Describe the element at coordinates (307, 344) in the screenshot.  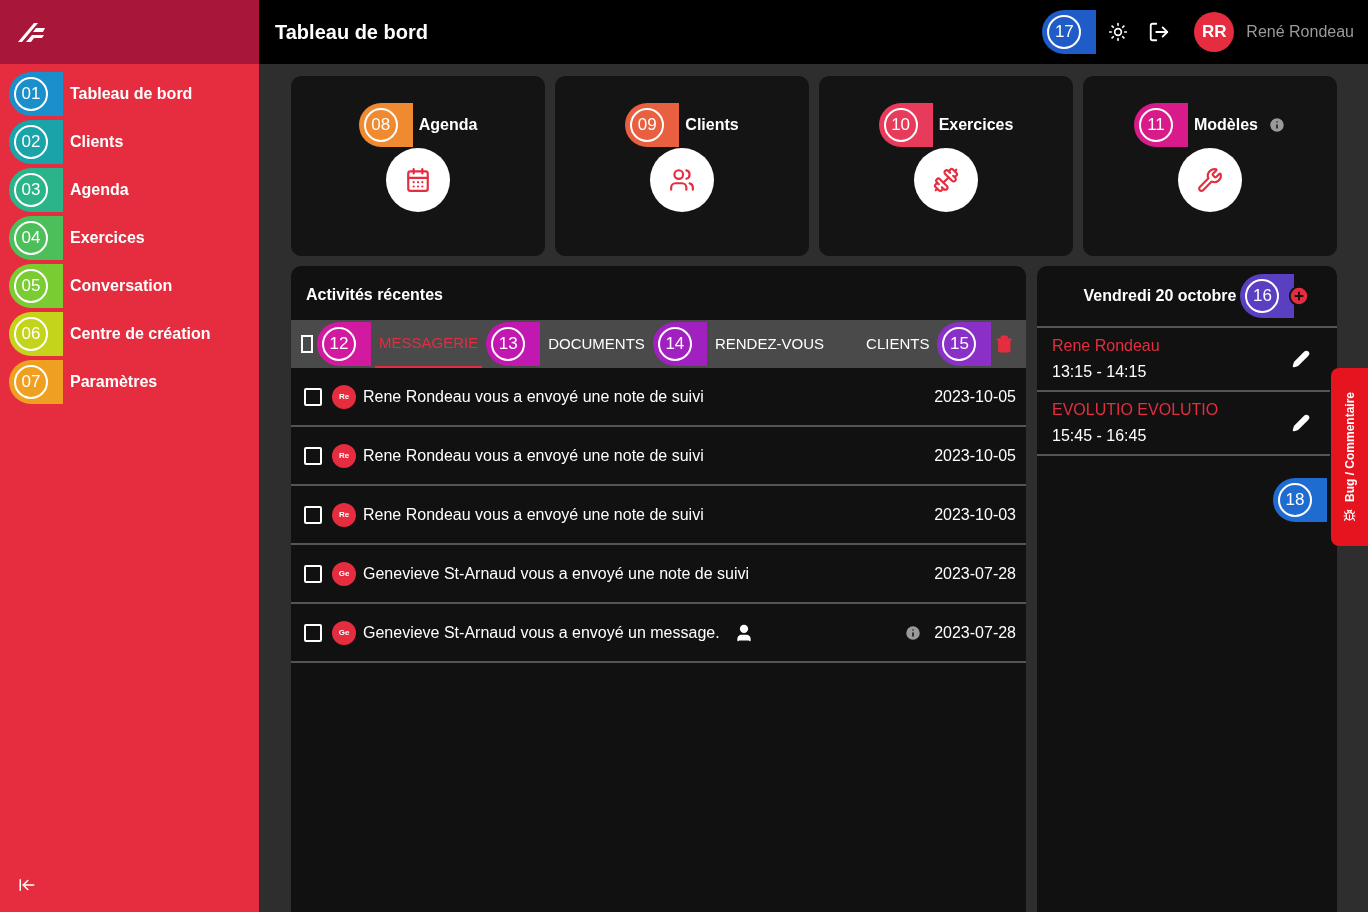
I see `select-all-checkbox` at that location.